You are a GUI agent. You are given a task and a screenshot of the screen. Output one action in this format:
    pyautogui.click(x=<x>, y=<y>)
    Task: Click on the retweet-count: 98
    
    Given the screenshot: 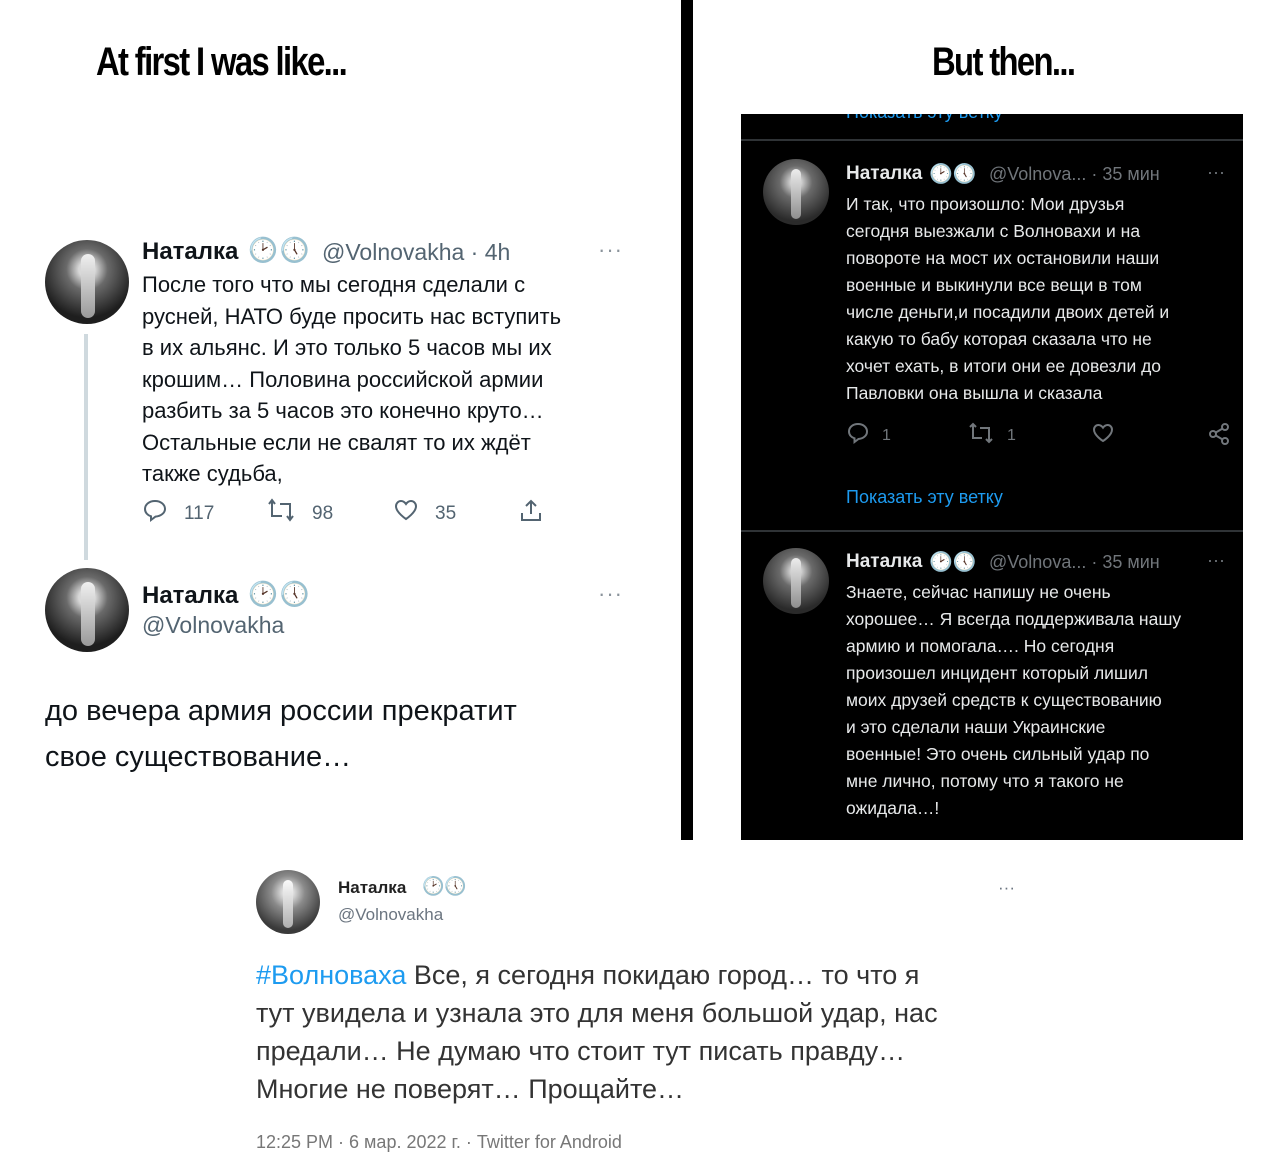 What is the action you would take?
    pyautogui.click(x=323, y=513)
    